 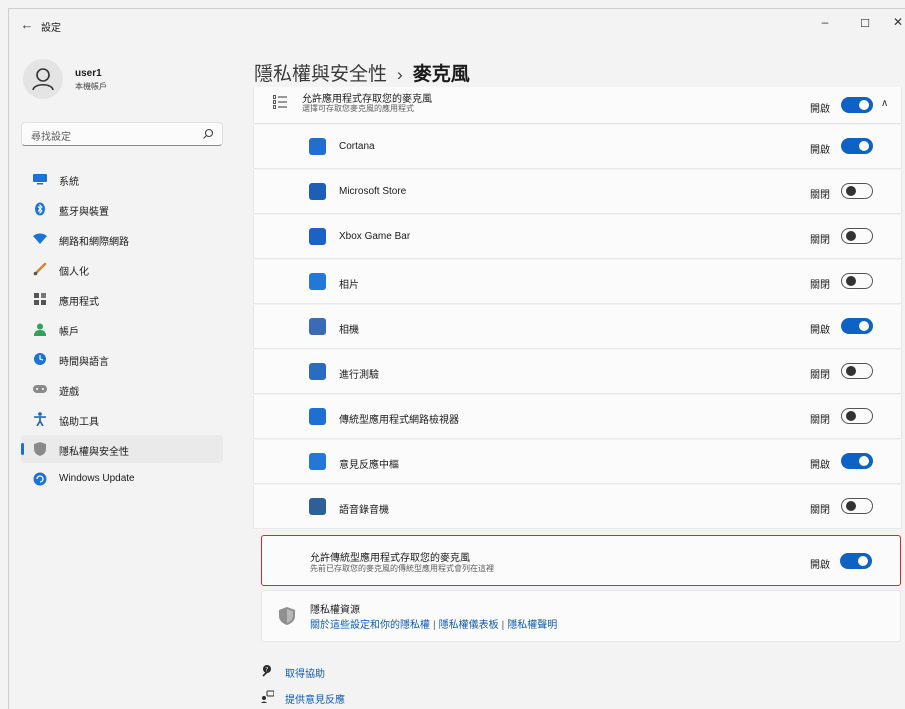 I want to click on sidebar-item-label: 時間與語言, so click(x=84, y=362).